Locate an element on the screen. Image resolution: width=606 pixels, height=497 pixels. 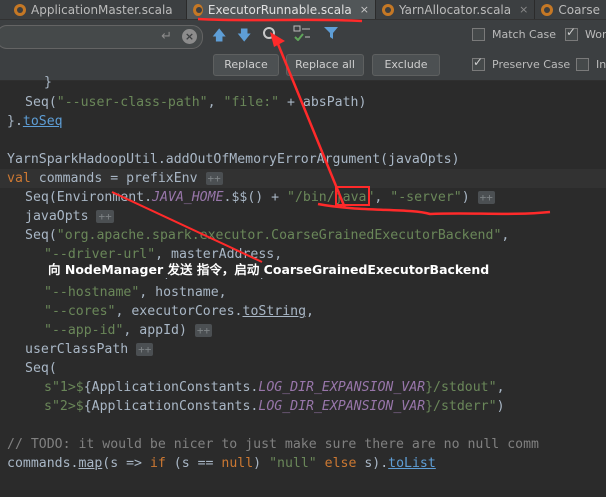
annotation-arrow is located at coordinates (311, 126).